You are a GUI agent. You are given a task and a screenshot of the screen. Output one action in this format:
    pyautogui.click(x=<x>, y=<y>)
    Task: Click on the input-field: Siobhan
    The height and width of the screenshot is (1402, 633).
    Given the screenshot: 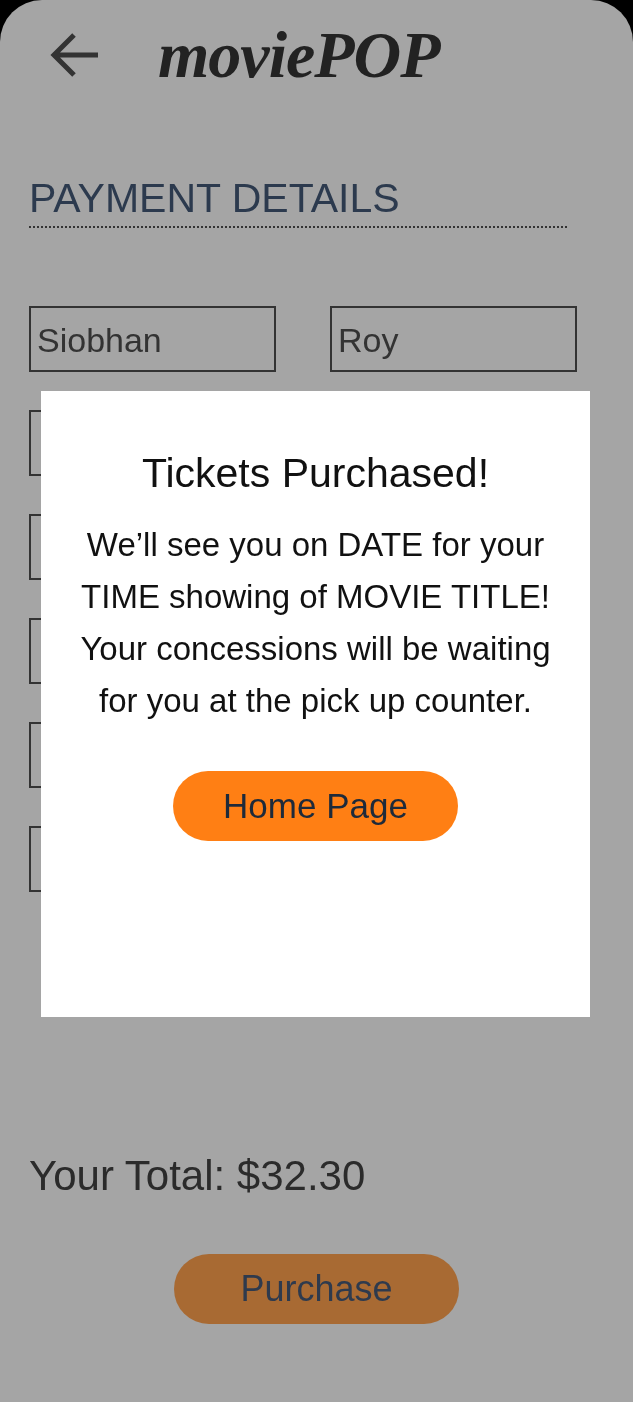 What is the action you would take?
    pyautogui.click(x=152, y=339)
    